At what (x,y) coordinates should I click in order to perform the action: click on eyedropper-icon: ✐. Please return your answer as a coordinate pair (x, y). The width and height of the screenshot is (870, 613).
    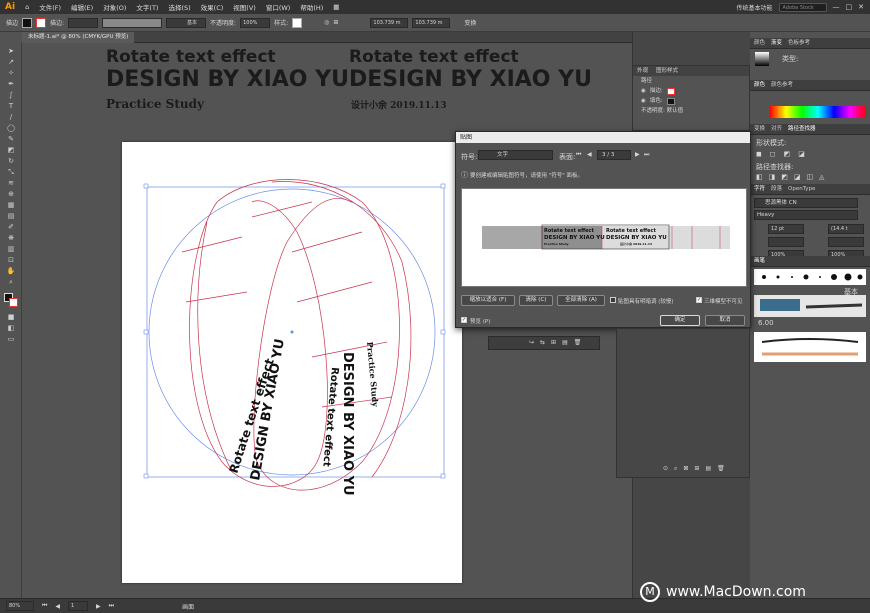
    Looking at the image, I should click on (11, 227).